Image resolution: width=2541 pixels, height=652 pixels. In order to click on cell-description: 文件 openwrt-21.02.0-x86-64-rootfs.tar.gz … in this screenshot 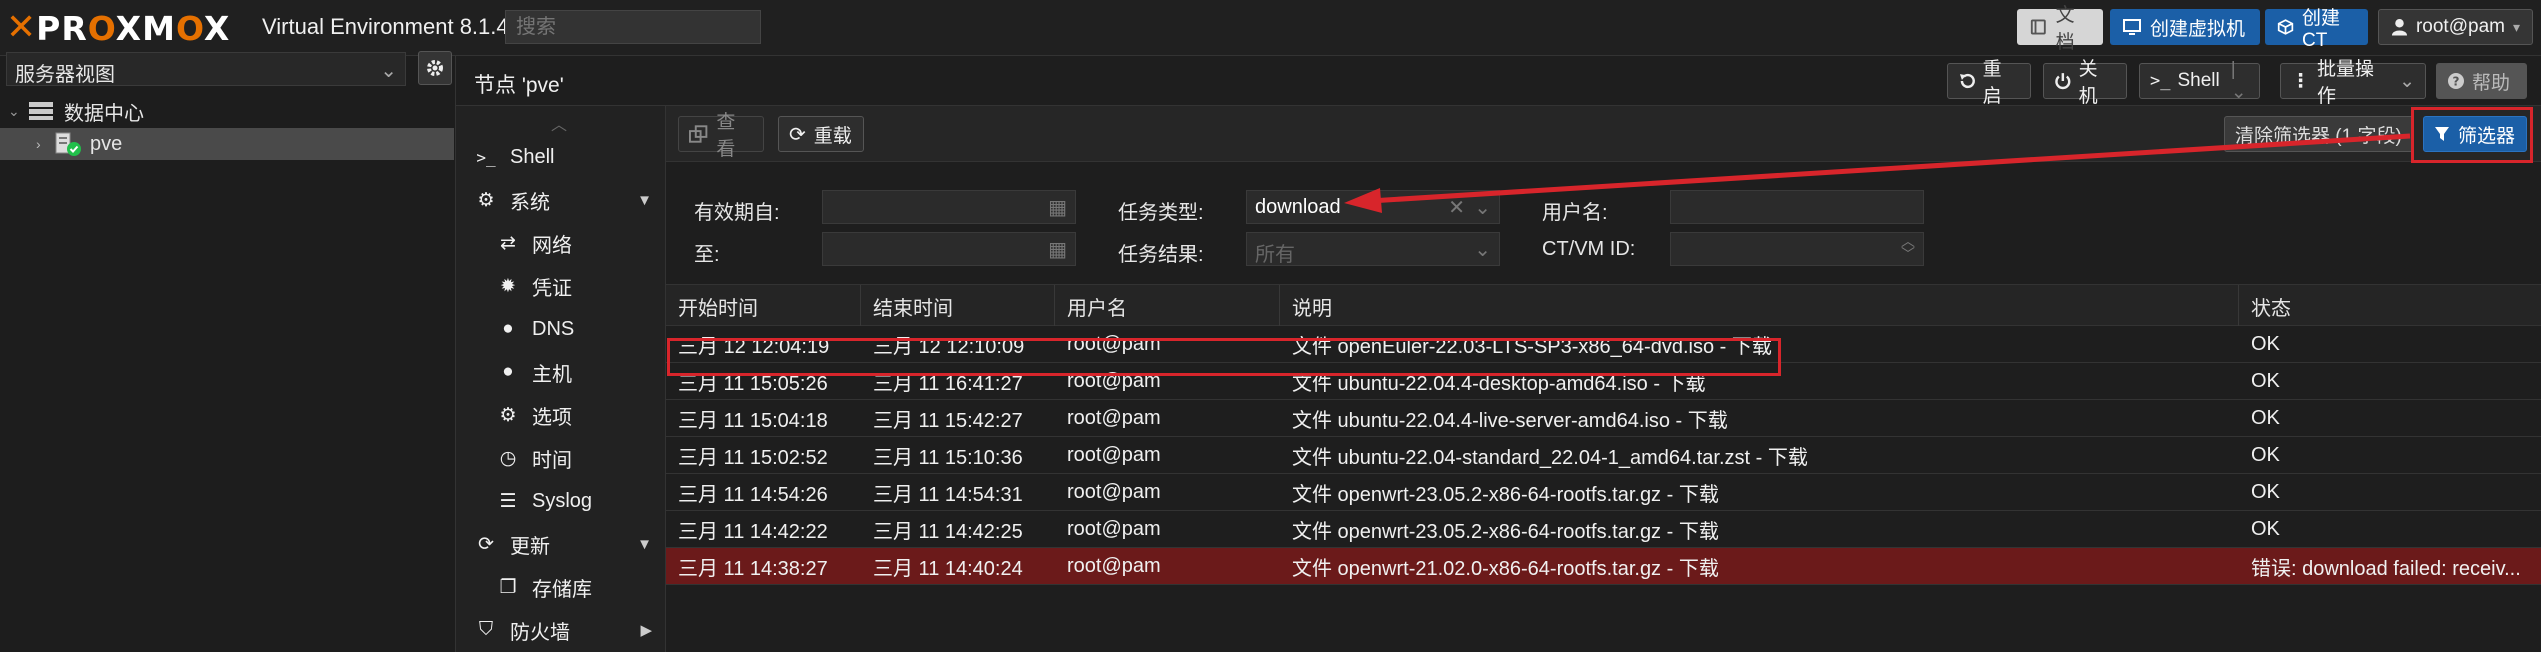, I will do `click(1505, 569)`.